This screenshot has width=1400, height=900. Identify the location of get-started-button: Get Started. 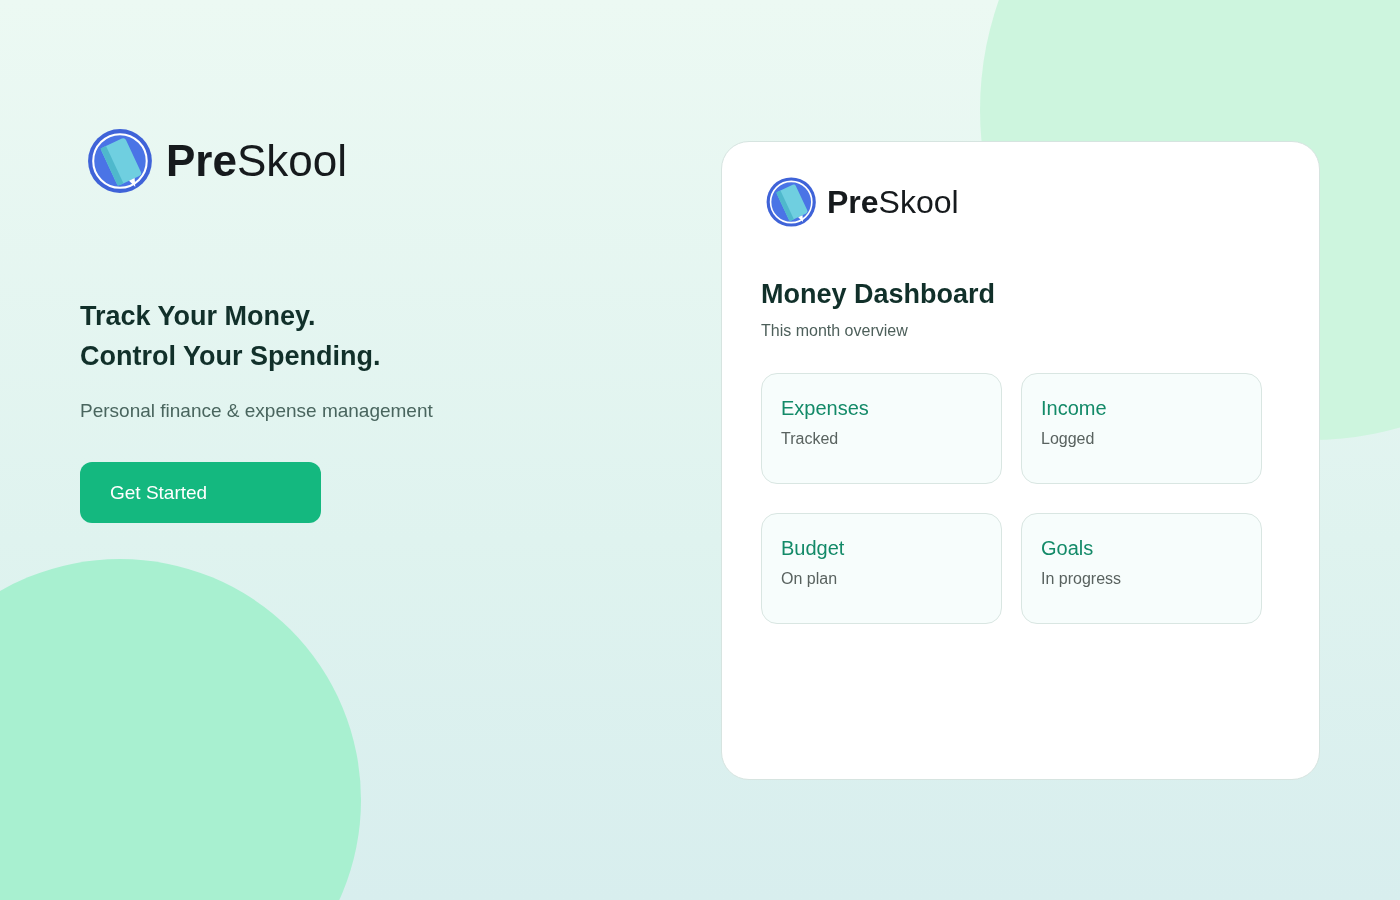
(200, 492).